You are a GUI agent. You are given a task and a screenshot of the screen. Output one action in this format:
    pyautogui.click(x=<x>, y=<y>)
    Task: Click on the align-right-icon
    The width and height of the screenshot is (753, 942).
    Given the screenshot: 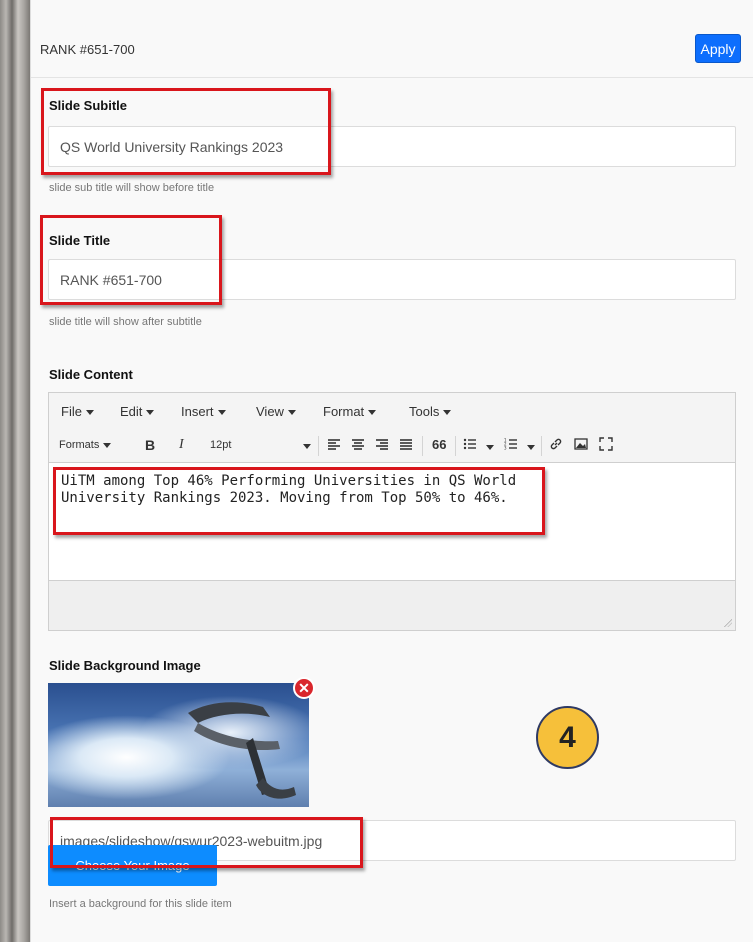 What is the action you would take?
    pyautogui.click(x=382, y=445)
    